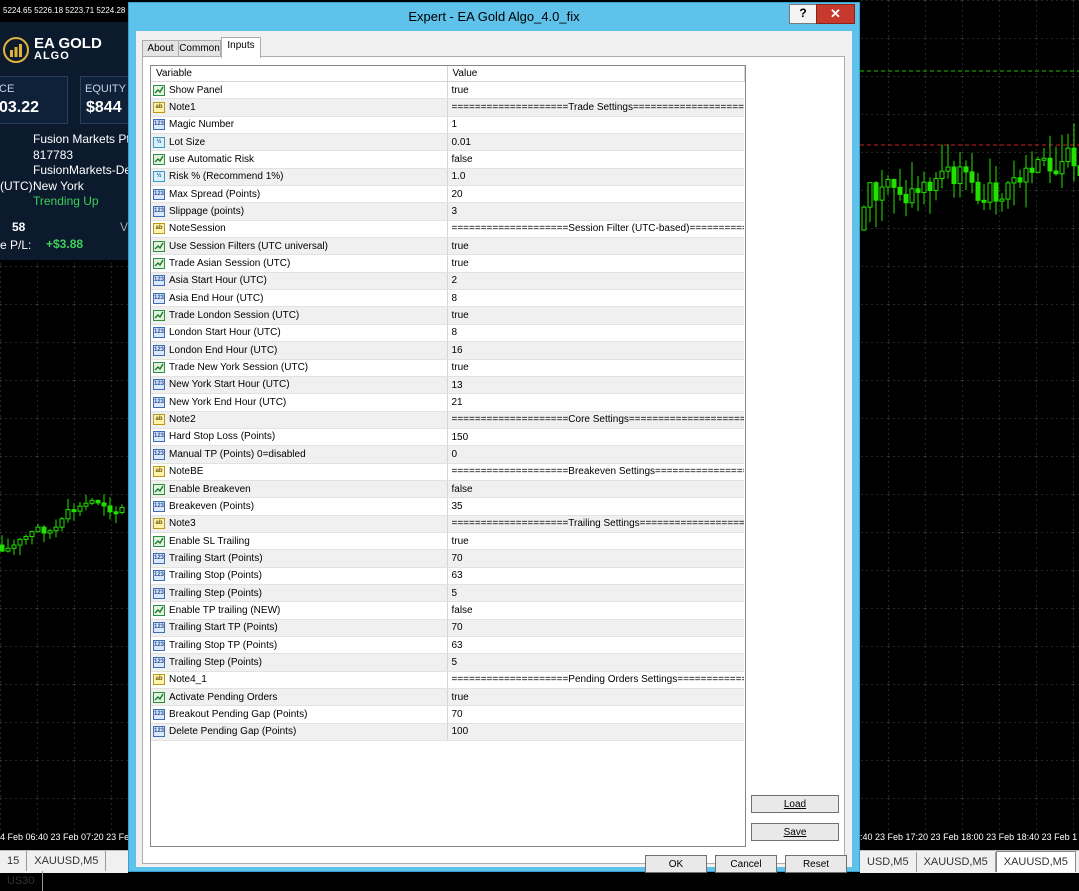 The image size is (1079, 891). I want to click on load-button: Load, so click(795, 804).